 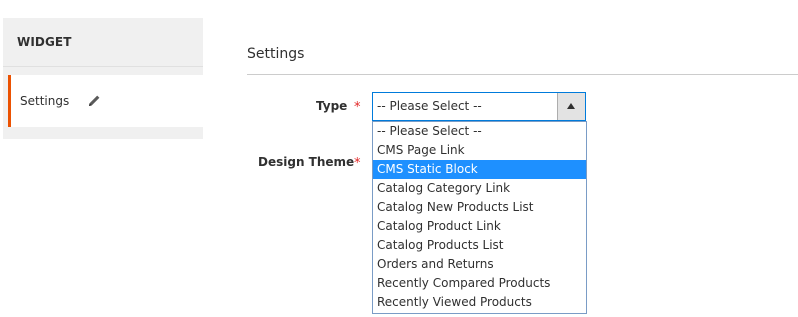 What do you see at coordinates (276, 54) in the screenshot?
I see `section-title: Settings` at bounding box center [276, 54].